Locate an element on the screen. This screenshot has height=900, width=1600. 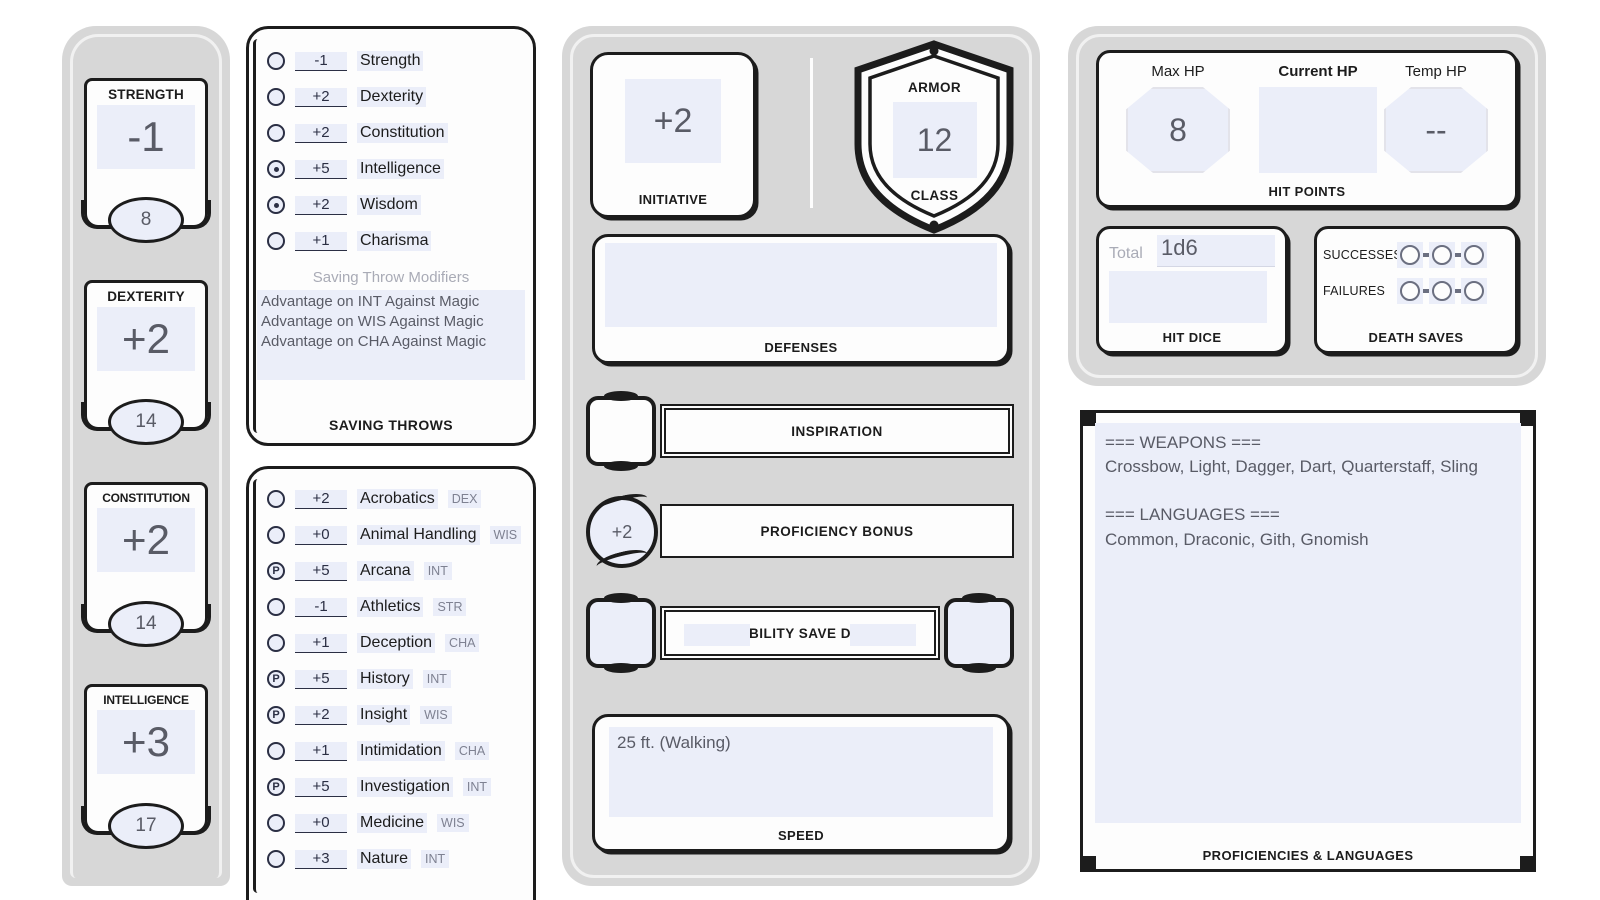
ability-box-dexterity: DEXTERITY +2 14 is located at coordinates (146, 362).